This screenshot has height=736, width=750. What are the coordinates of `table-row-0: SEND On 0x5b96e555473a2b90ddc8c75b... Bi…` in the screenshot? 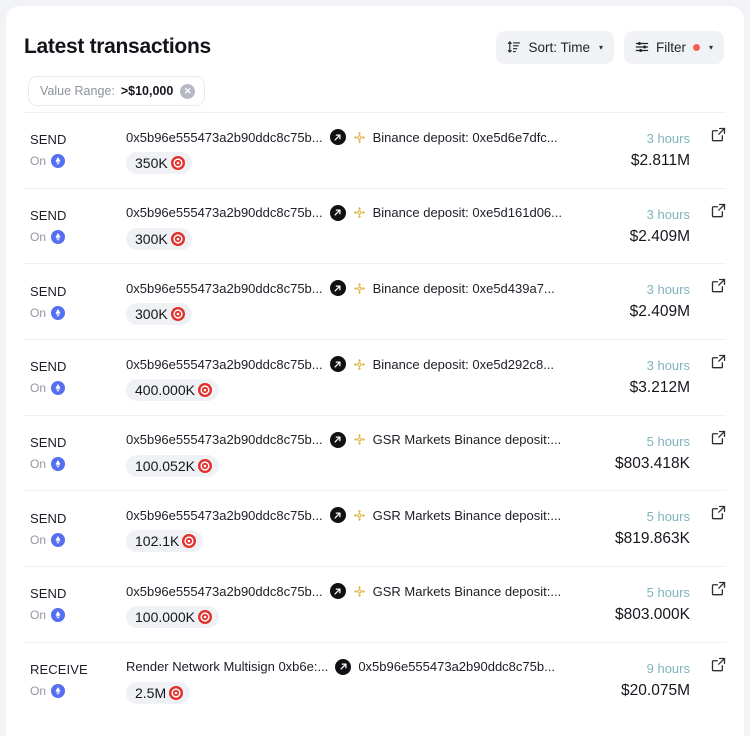 It's located at (375, 150).